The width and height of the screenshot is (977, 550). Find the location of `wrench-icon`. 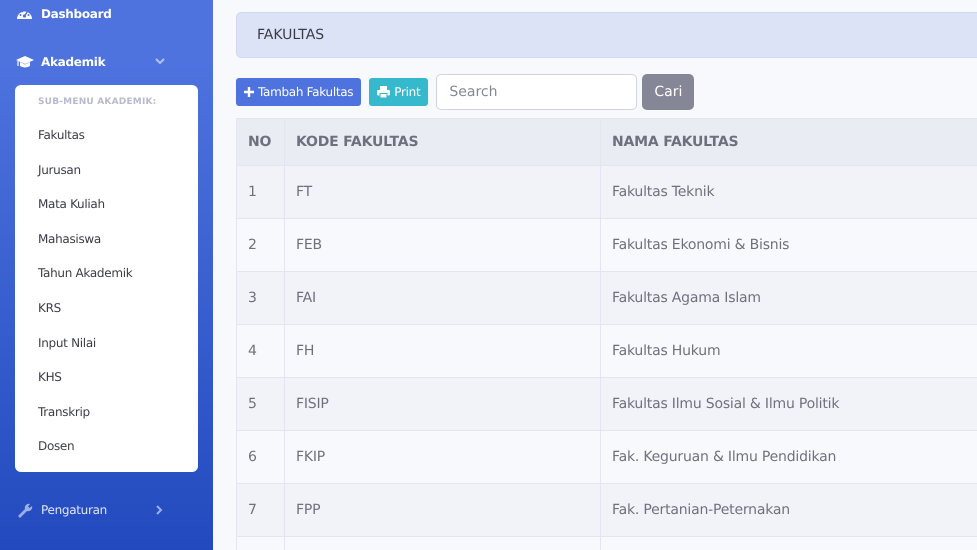

wrench-icon is located at coordinates (25, 510).